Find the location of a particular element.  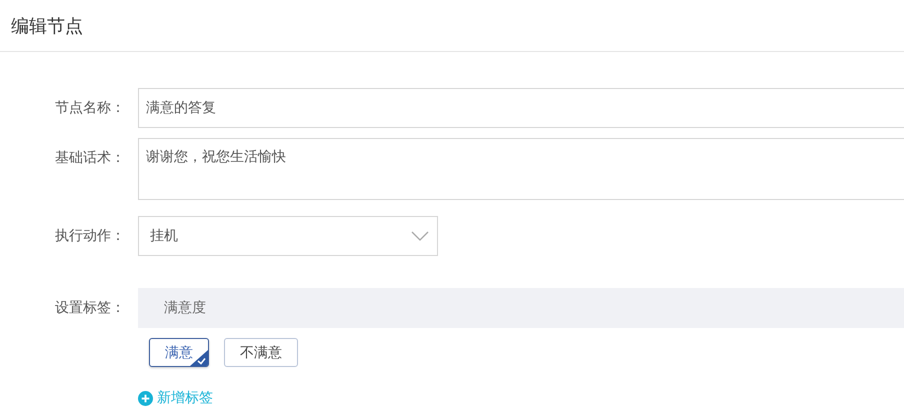

field-label: 基础话术： is located at coordinates (90, 158).